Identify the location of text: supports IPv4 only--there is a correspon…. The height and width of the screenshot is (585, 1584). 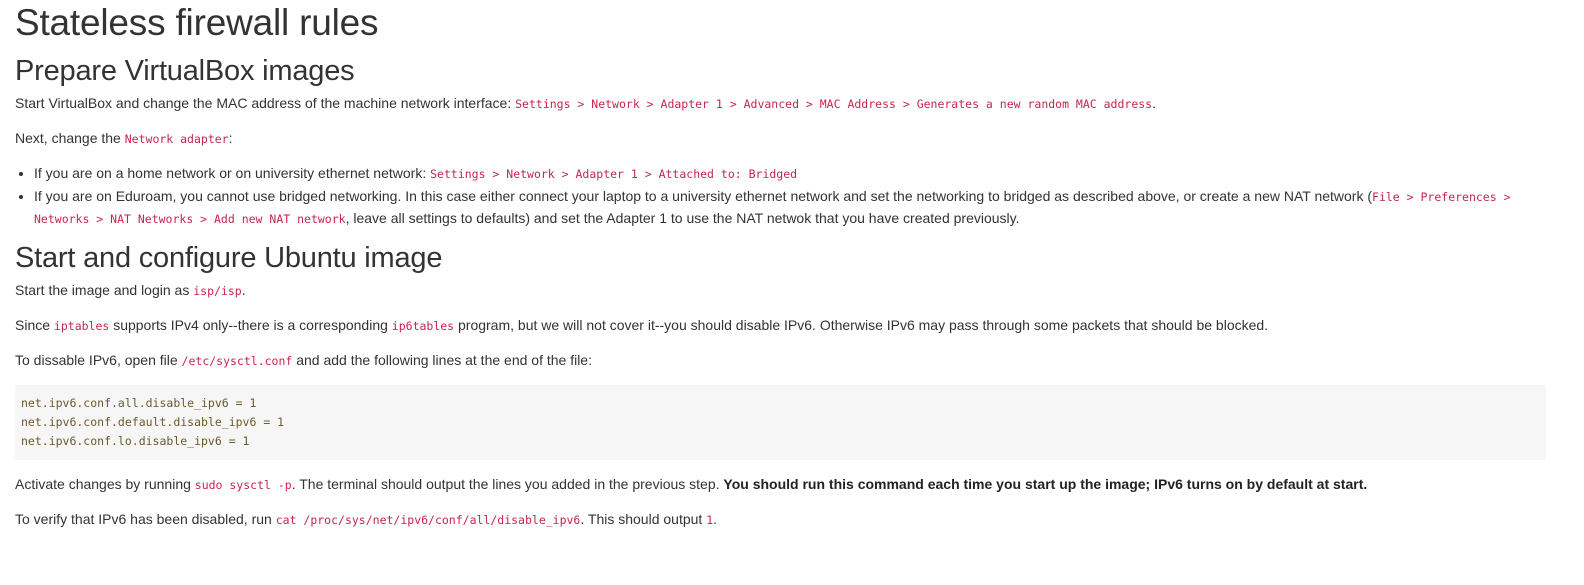
(250, 325).